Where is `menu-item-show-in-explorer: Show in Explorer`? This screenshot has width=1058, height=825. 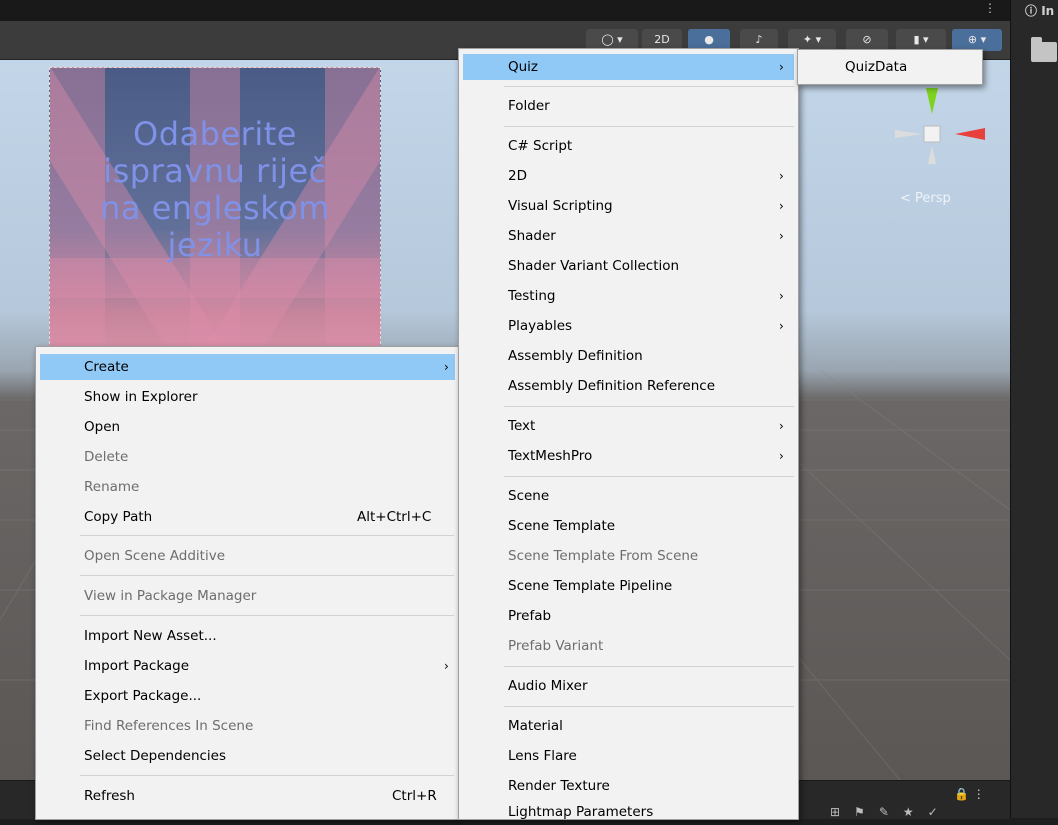 menu-item-show-in-explorer: Show in Explorer is located at coordinates (247, 397).